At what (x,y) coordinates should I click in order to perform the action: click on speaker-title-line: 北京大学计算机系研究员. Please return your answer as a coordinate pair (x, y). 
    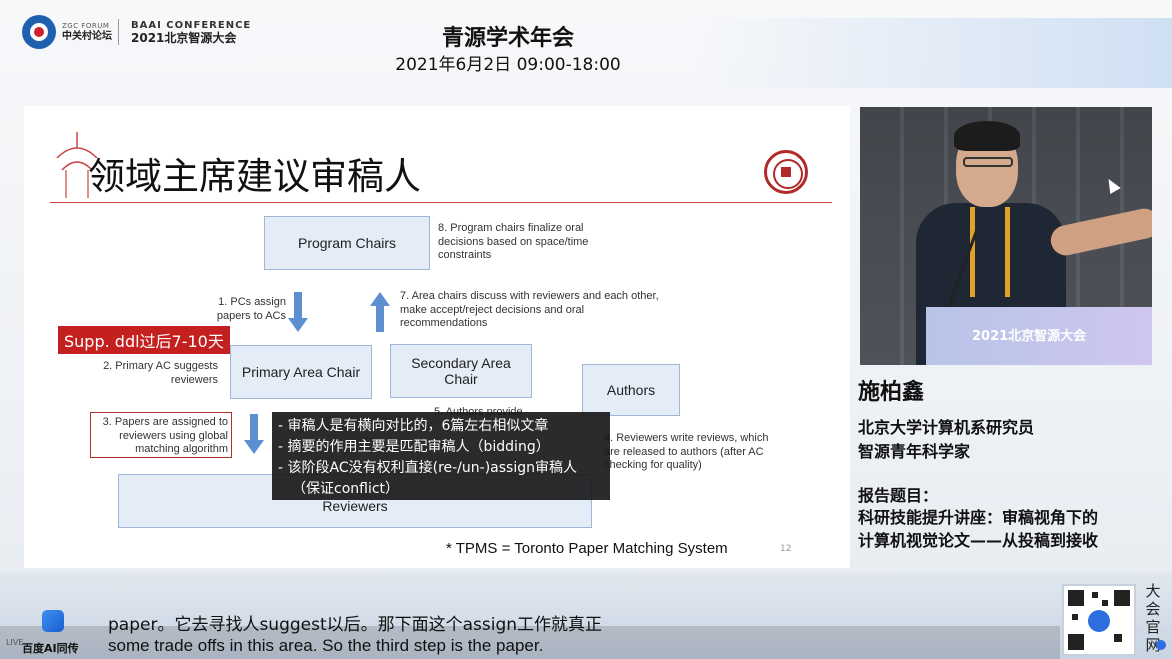
    Looking at the image, I should click on (946, 427).